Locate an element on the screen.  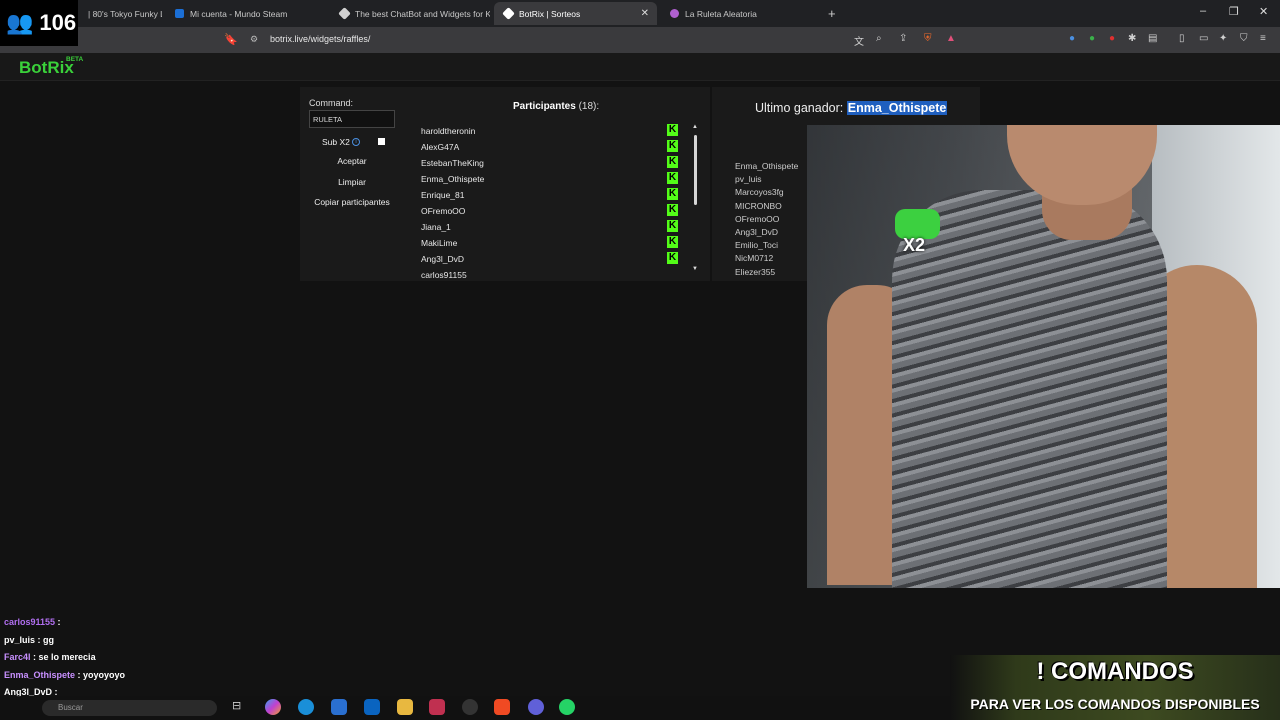
tab-botrix-sorteos: BotRix | Sorteos ✕ is located at coordinates (575, 13).